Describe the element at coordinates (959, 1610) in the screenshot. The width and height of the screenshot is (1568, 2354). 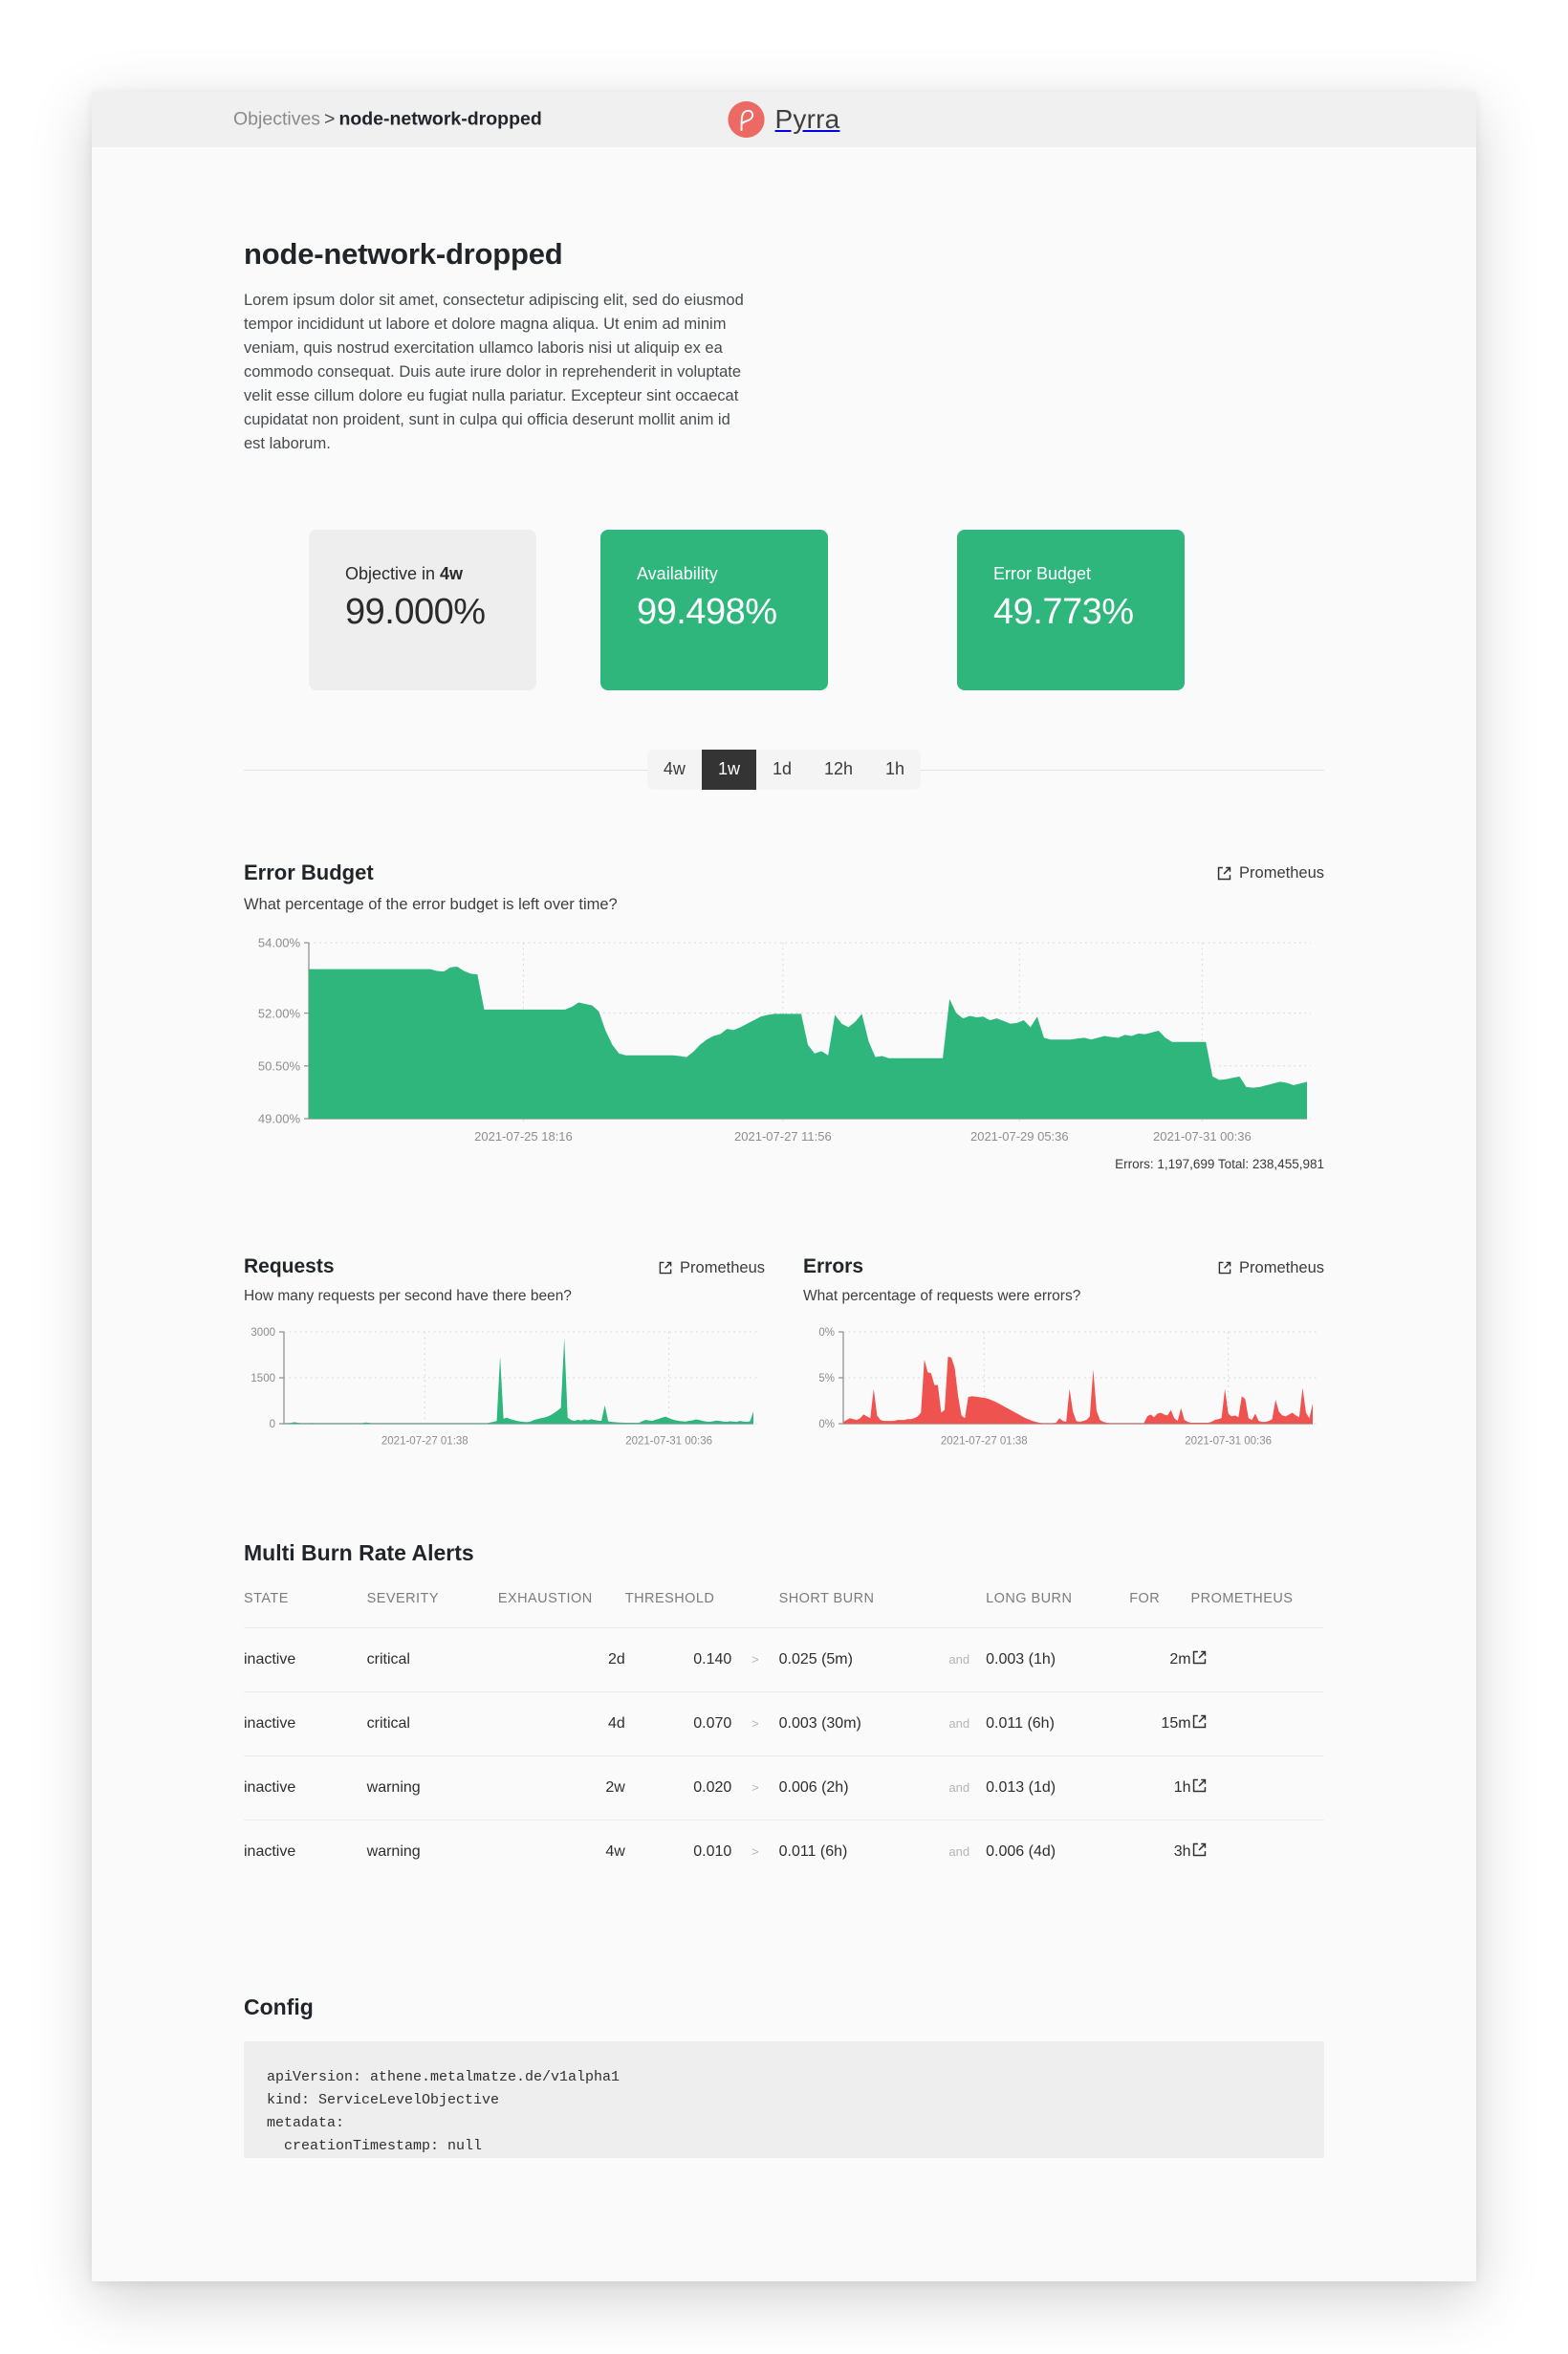
I see `alerts-col-conjunction-spacer` at that location.